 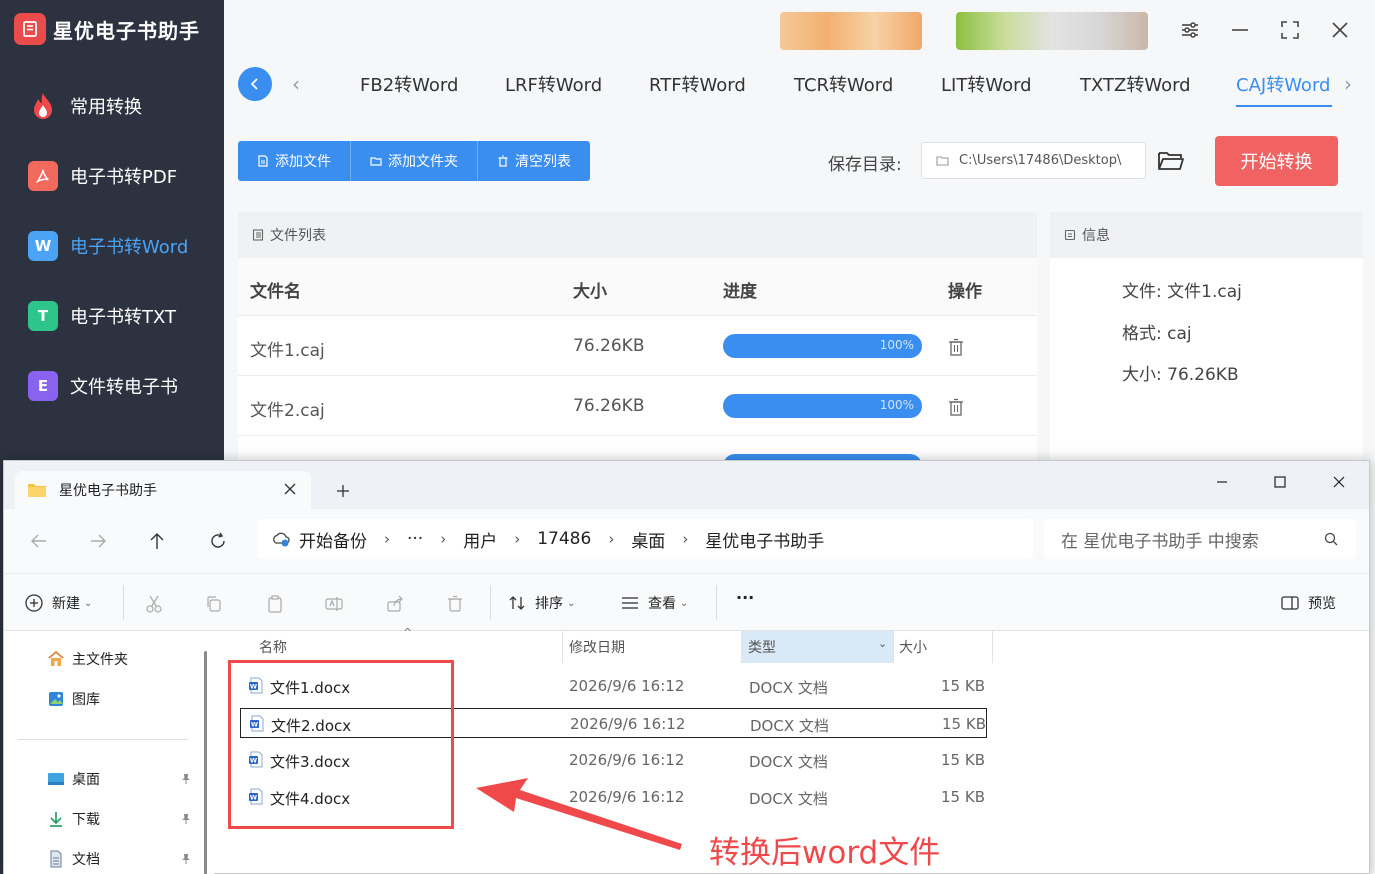 What do you see at coordinates (123, 106) in the screenshot?
I see `sidebar-item-common: 常用转换` at bounding box center [123, 106].